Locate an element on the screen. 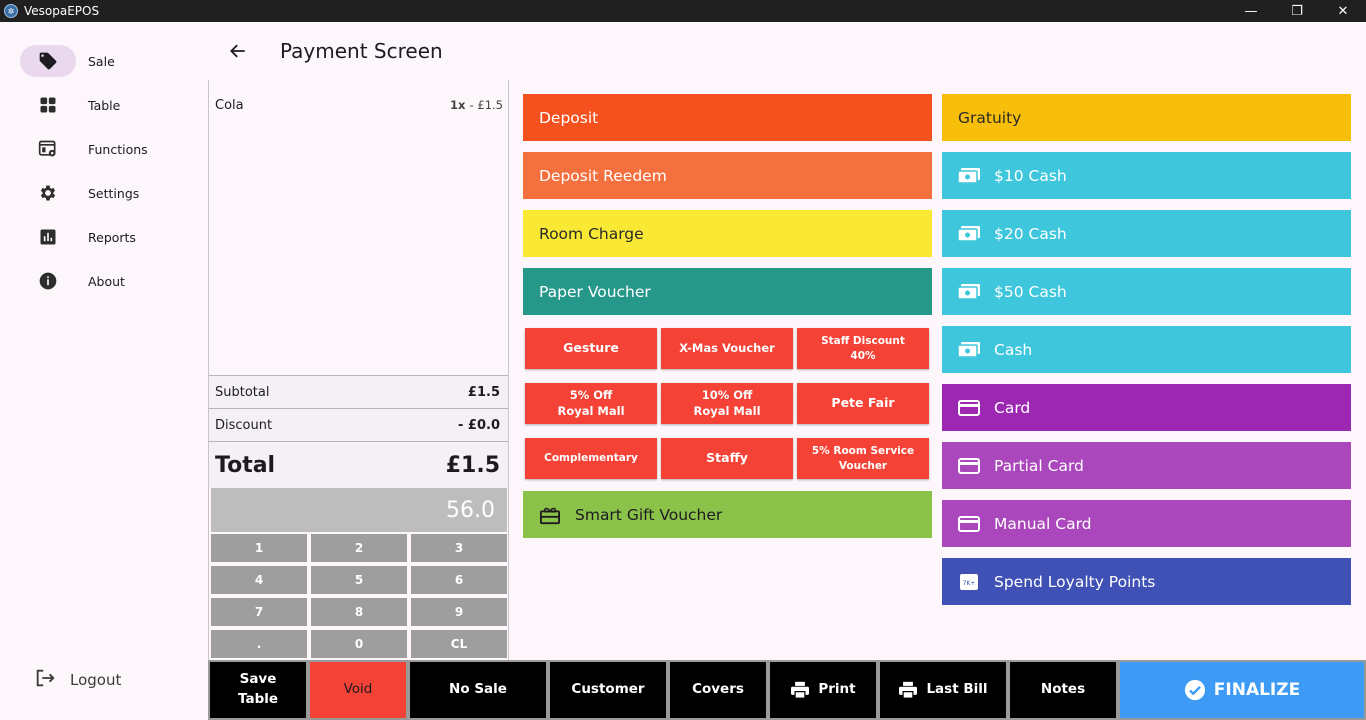 This screenshot has height=720, width=1366. discount-staff-40-button: Staff Discount 40% is located at coordinates (863, 348).